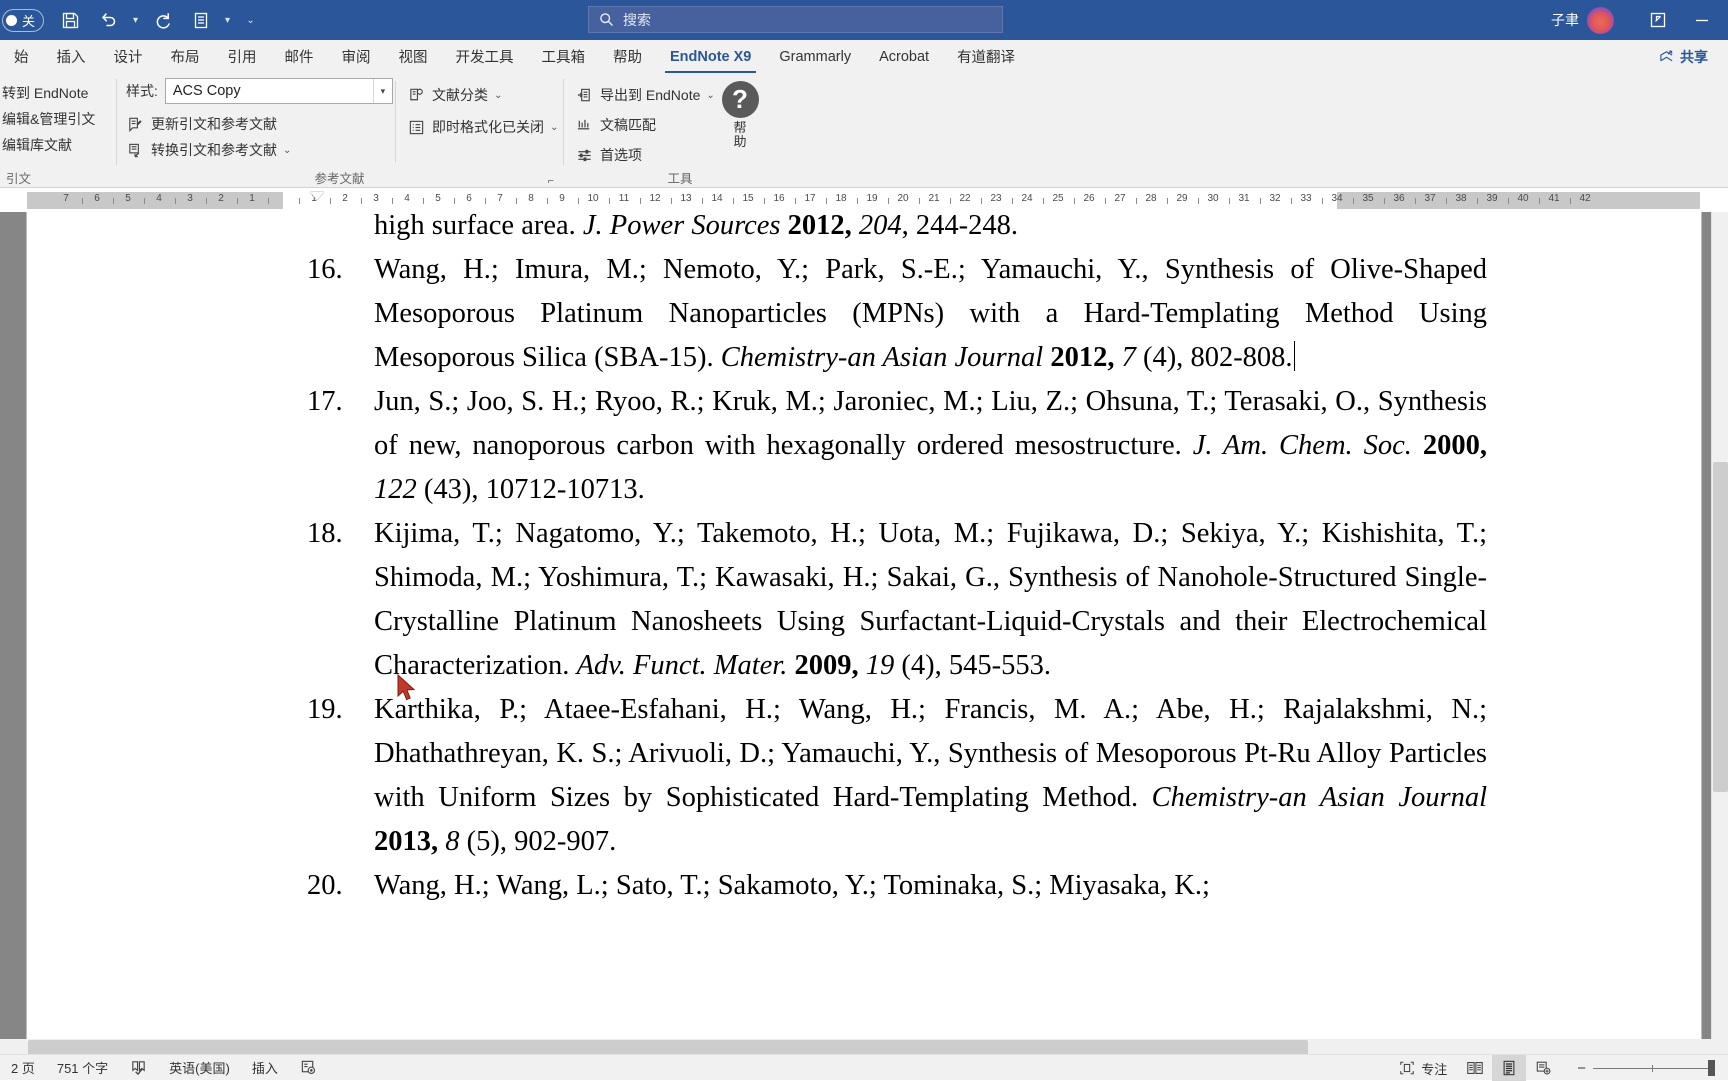  Describe the element at coordinates (29, 20) in the screenshot. I see `autosave-label: 关` at that location.